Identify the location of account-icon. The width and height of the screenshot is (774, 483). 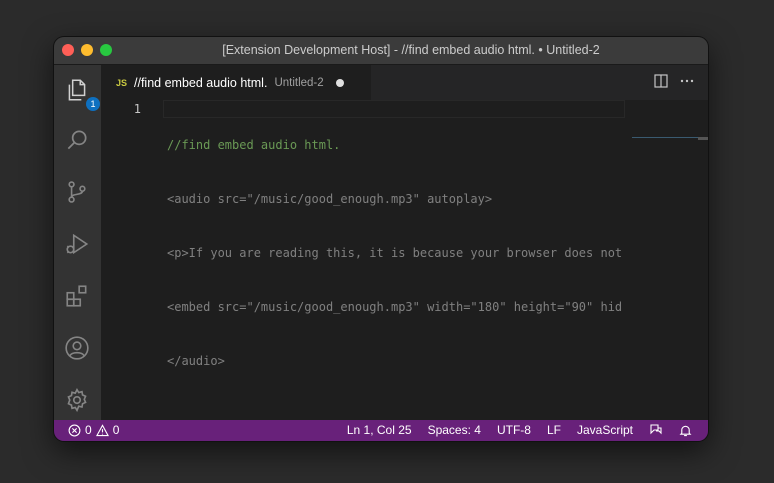
(77, 348).